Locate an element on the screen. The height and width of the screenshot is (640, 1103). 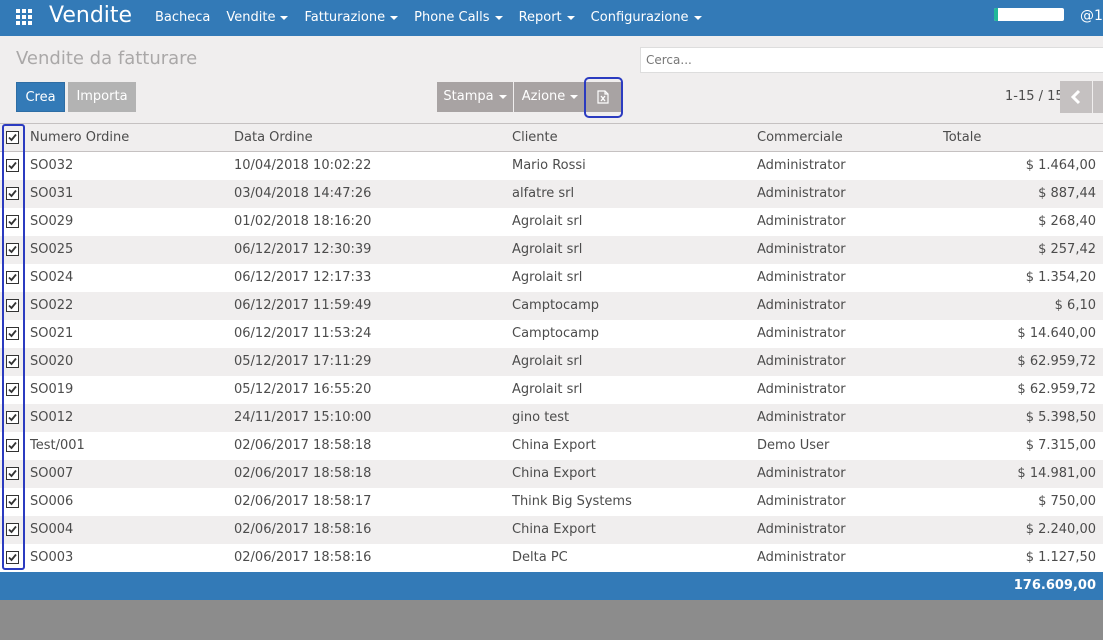
cell-order-date: 03/04/2018 14:47:26 is located at coordinates (303, 193).